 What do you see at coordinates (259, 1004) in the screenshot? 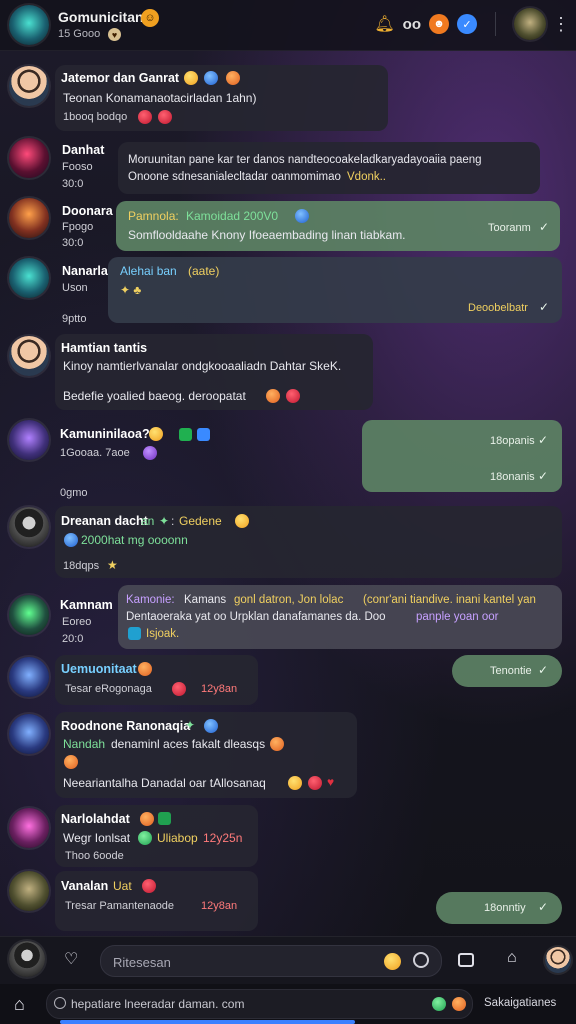
I see `address-bar: hepatiare lneeradar daman. com` at bounding box center [259, 1004].